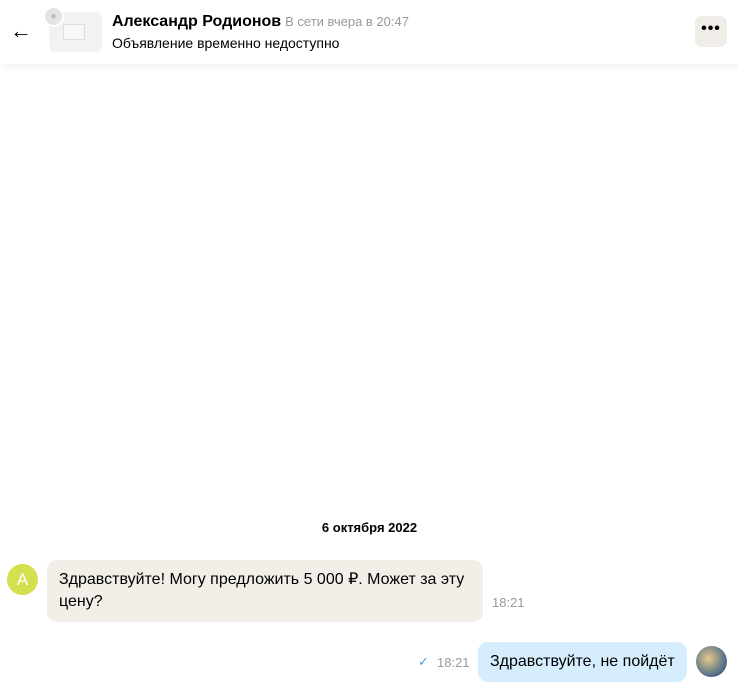 Image resolution: width=739 pixels, height=693 pixels. Describe the element at coordinates (582, 662) in the screenshot. I see `outgoing-message: Здравствуйте, не пойдёт` at that location.